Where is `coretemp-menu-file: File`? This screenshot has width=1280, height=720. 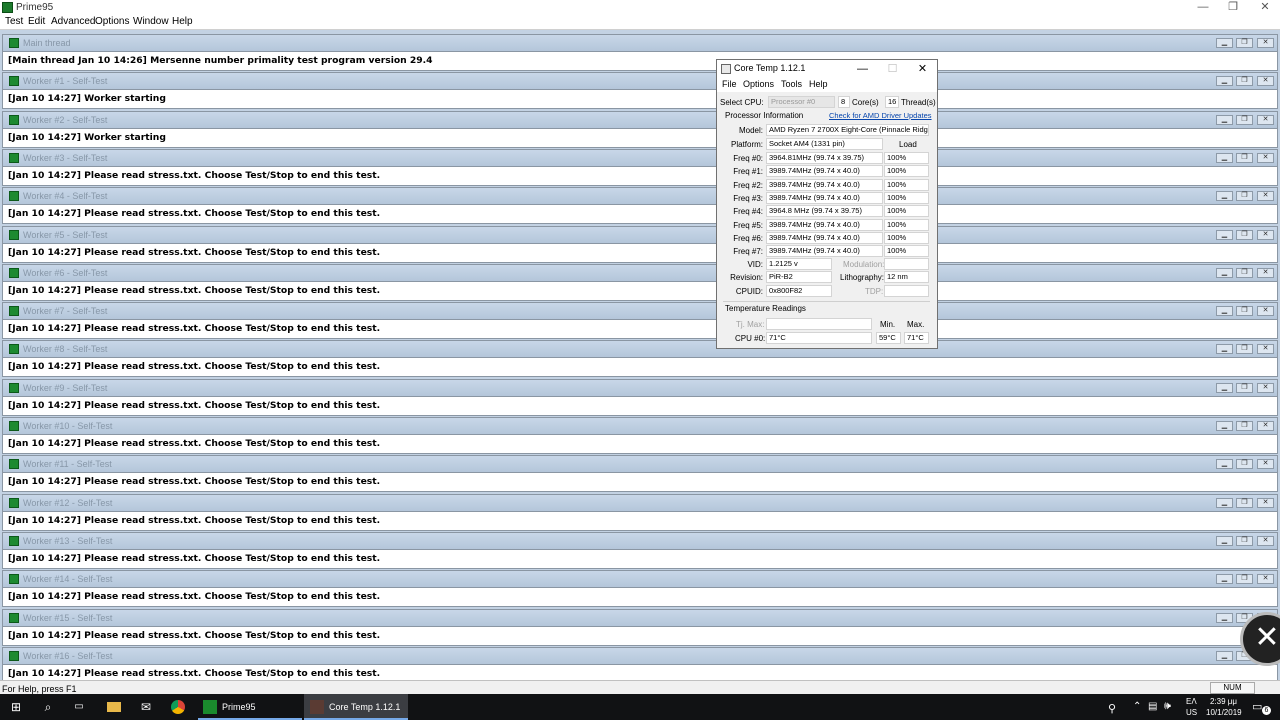
coretemp-menu-file: File is located at coordinates (729, 84).